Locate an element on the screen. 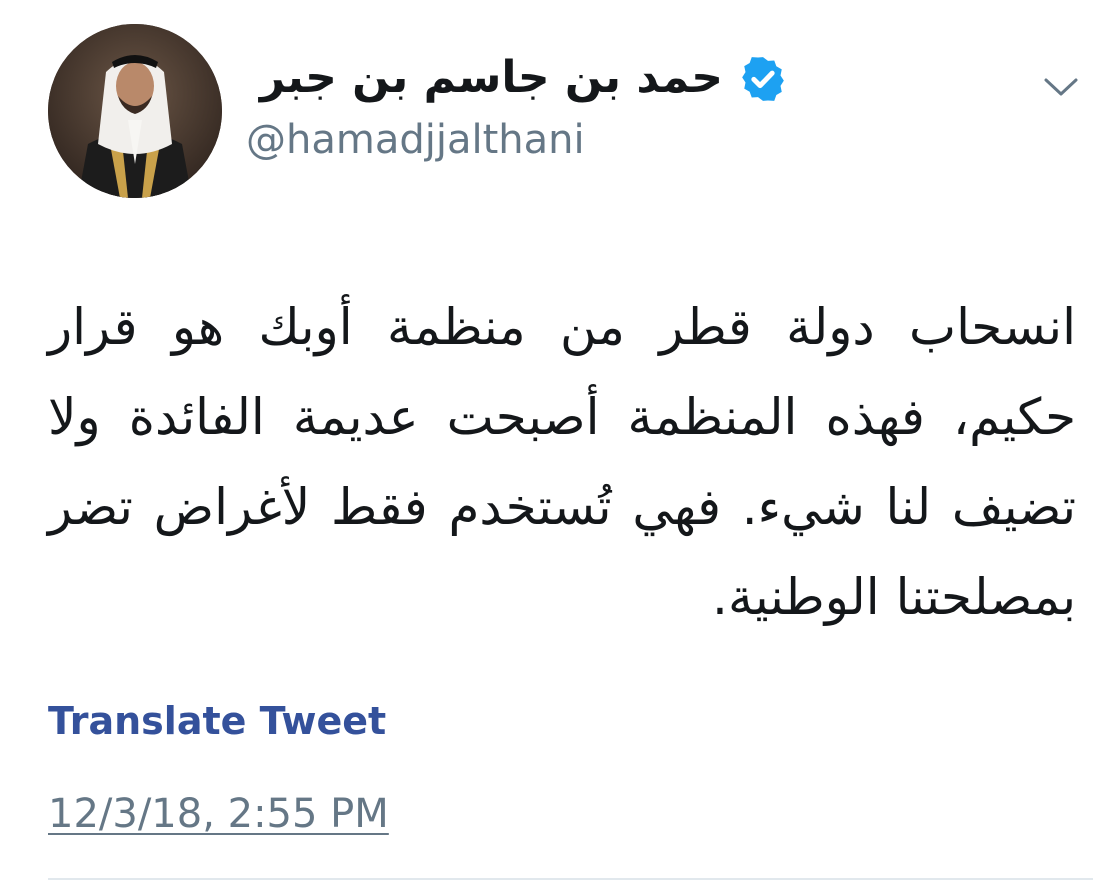 This screenshot has height=883, width=1093. avatar is located at coordinates (135, 111).